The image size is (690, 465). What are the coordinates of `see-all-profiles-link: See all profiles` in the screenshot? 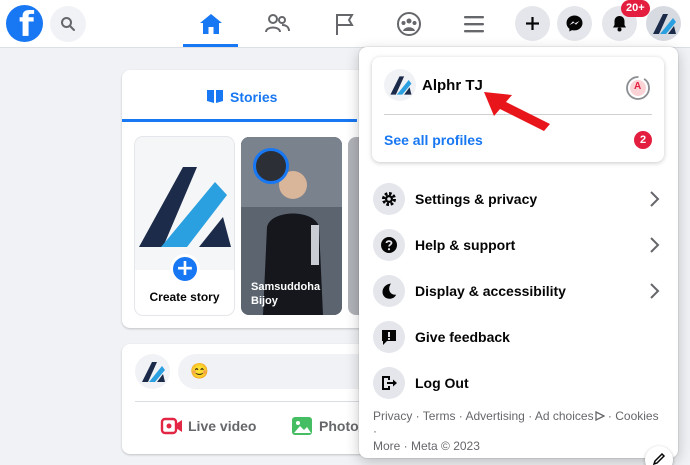 It's located at (433, 140).